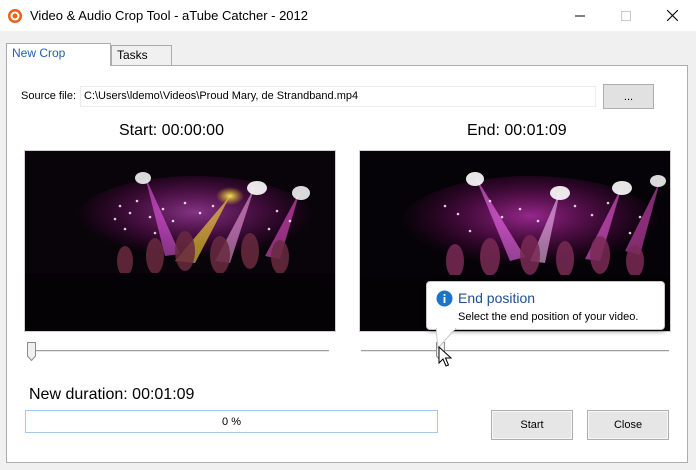 The height and width of the screenshot is (470, 696). I want to click on tooltip-title: End position, so click(497, 298).